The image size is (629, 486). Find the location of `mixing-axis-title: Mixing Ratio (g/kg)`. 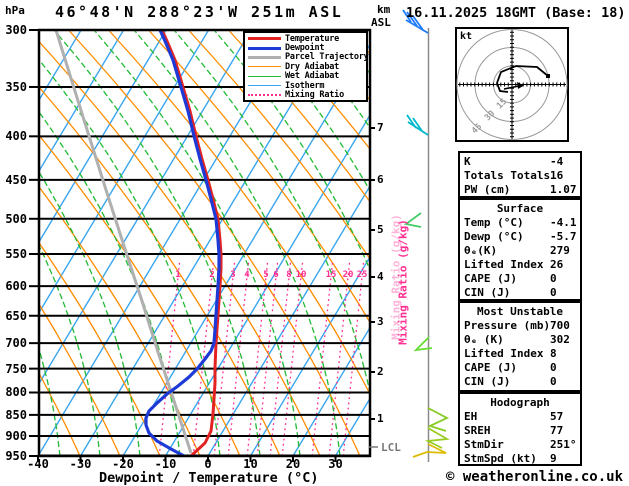

mixing-axis-title: Mixing Ratio (g/kg) is located at coordinates (403, 282).